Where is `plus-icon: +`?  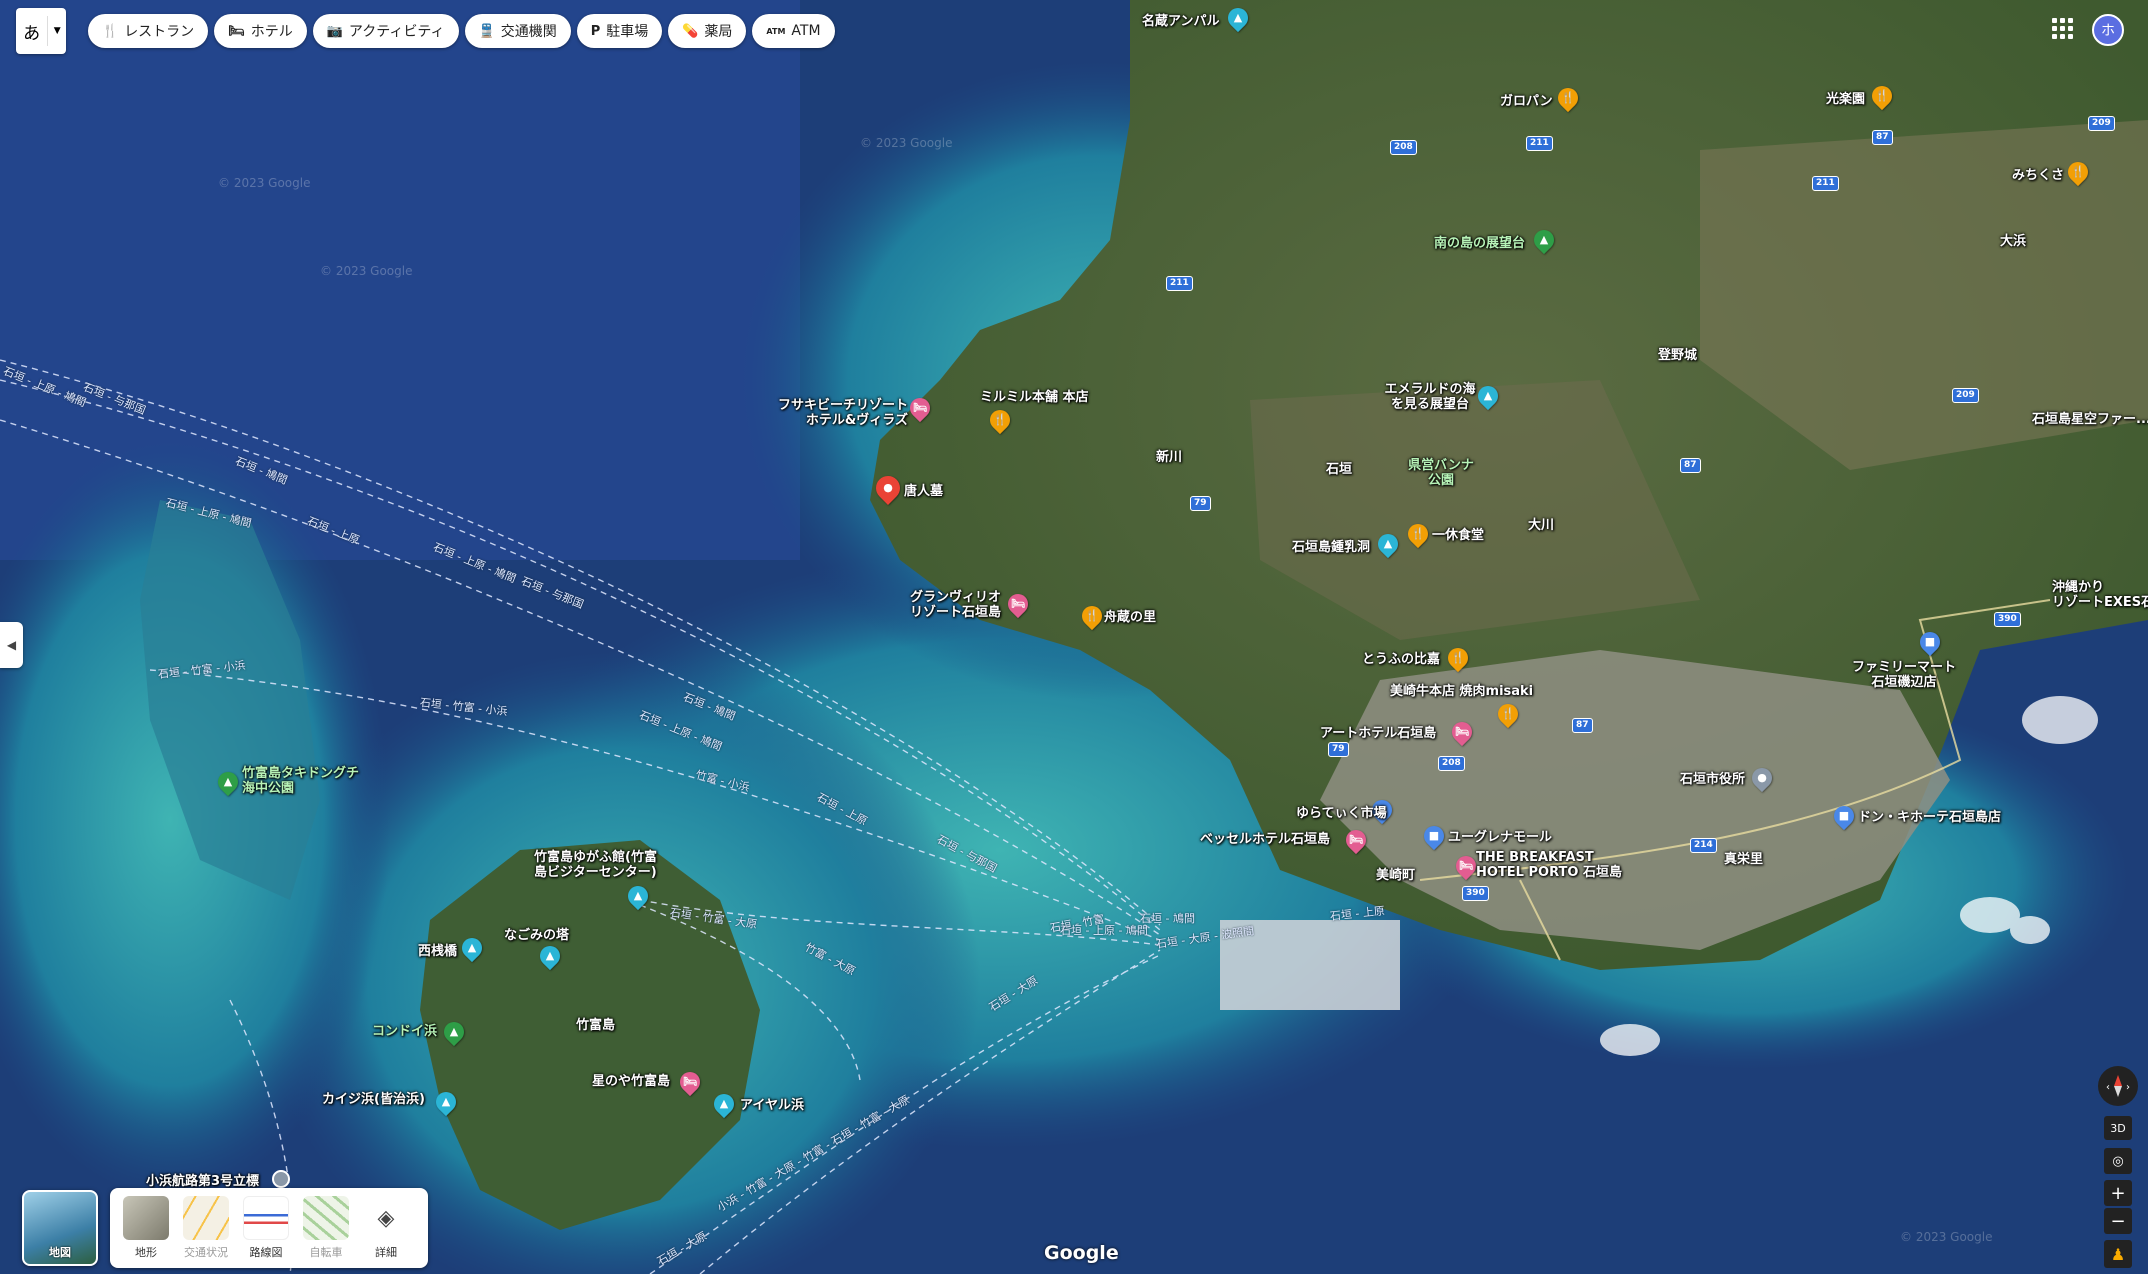 plus-icon: + is located at coordinates (2118, 1193).